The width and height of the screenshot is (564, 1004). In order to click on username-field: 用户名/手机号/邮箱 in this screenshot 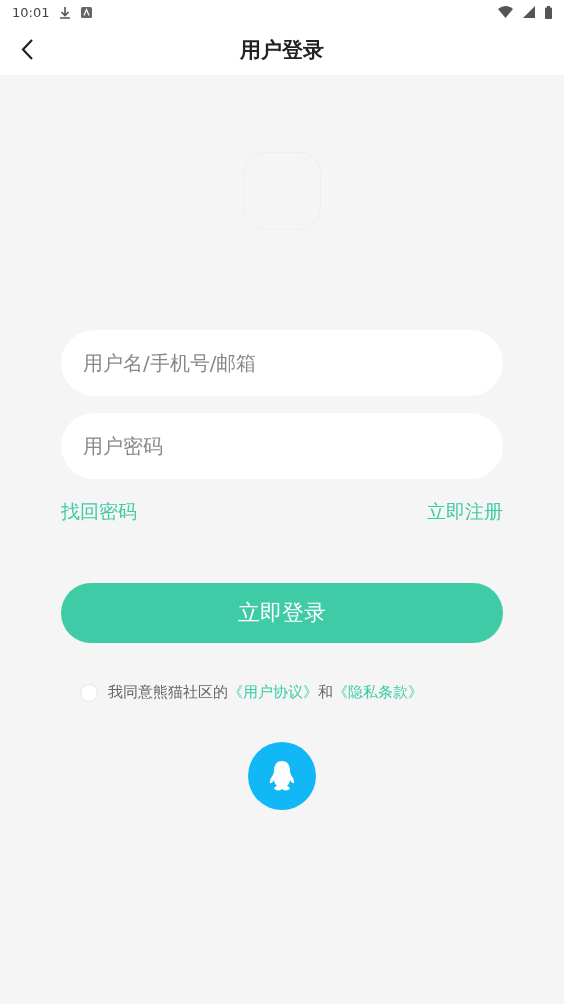, I will do `click(282, 363)`.